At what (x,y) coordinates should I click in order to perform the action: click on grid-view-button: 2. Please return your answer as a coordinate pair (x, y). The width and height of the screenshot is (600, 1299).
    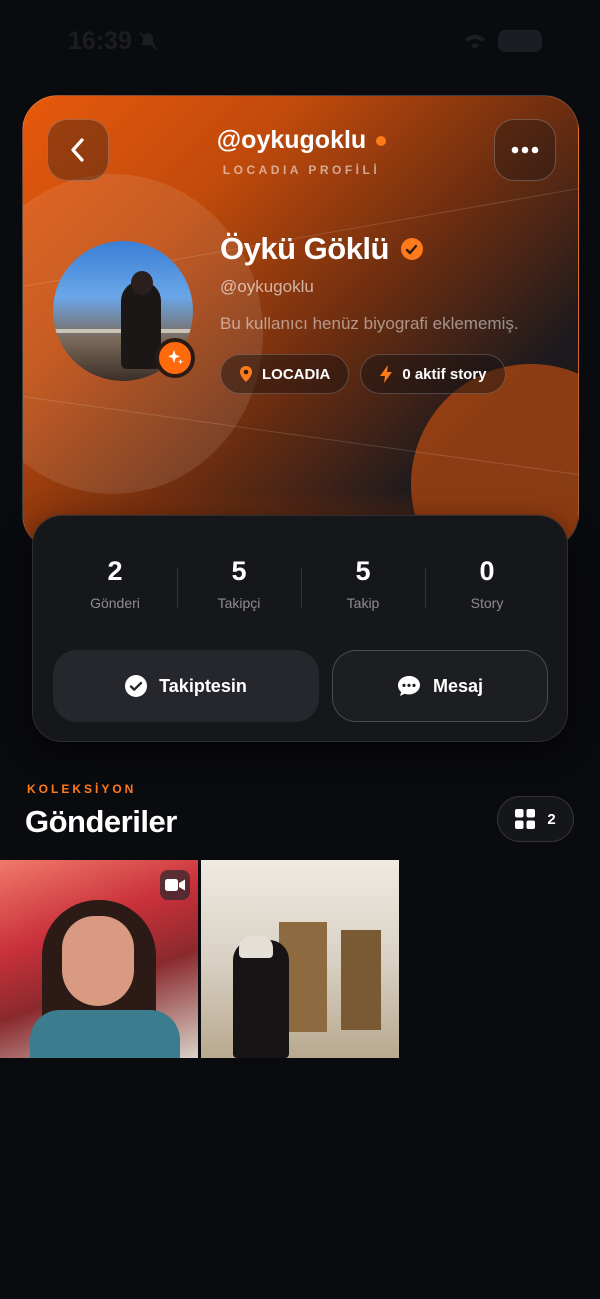
    Looking at the image, I should click on (535, 819).